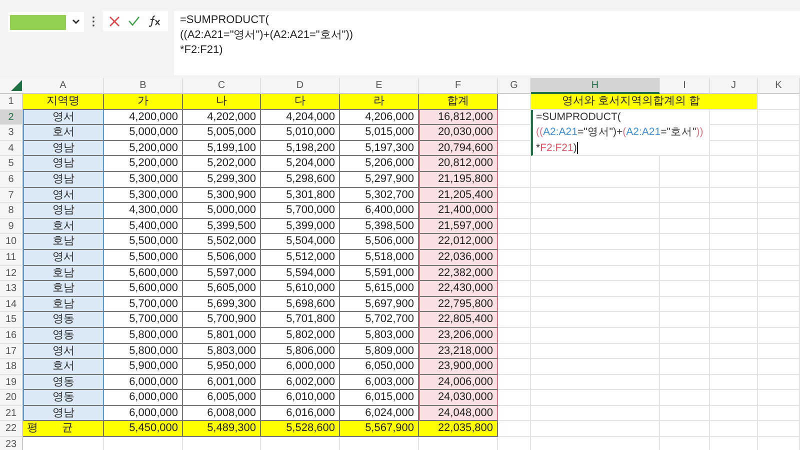 This screenshot has width=800, height=450. Describe the element at coordinates (143, 242) in the screenshot. I see `table-cell: 5,500,000` at that location.